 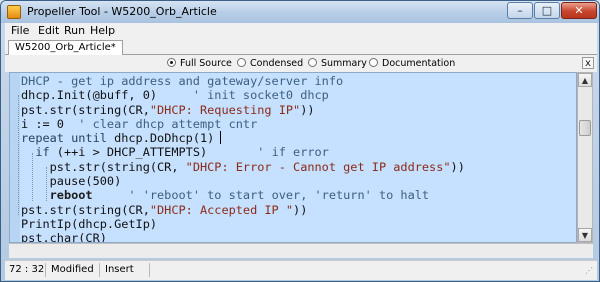 What do you see at coordinates (585, 235) in the screenshot?
I see `scroll-down-icon: ▼` at bounding box center [585, 235].